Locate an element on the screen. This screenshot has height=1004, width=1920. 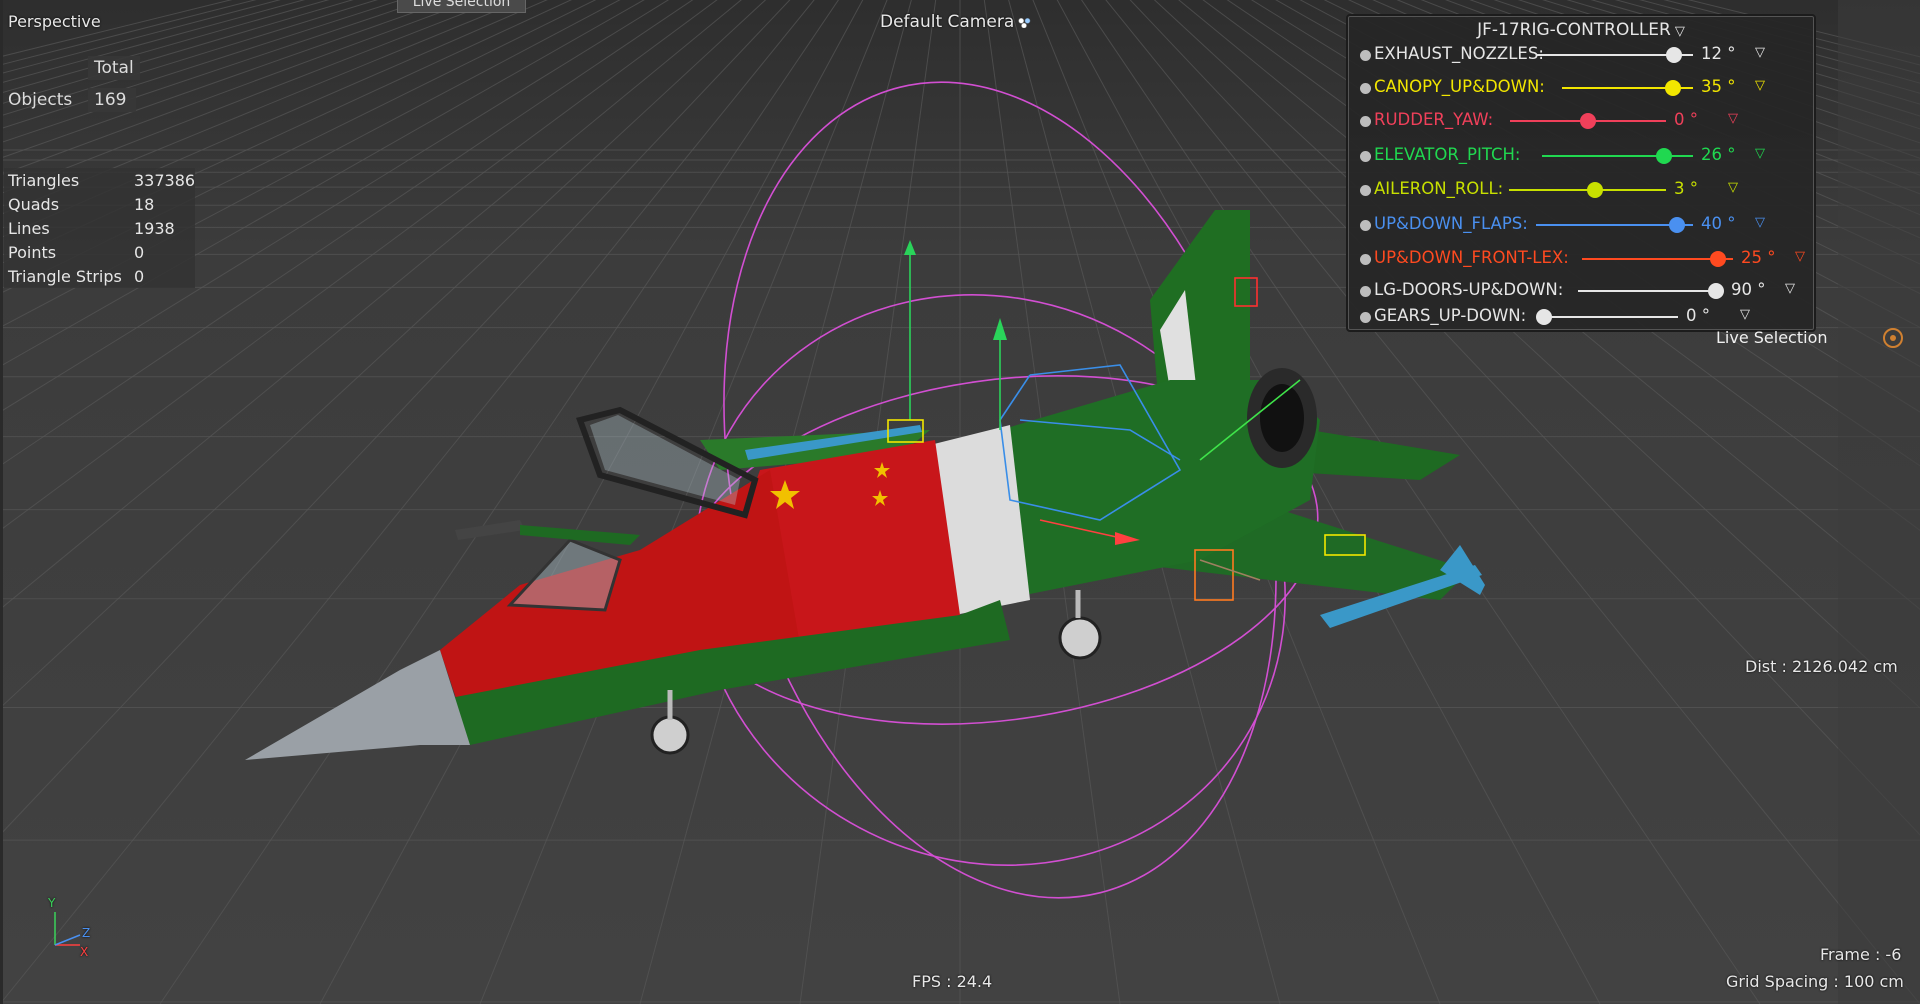
row-label: UP&DOWN_FRONT-LEX: is located at coordinates (1471, 257).